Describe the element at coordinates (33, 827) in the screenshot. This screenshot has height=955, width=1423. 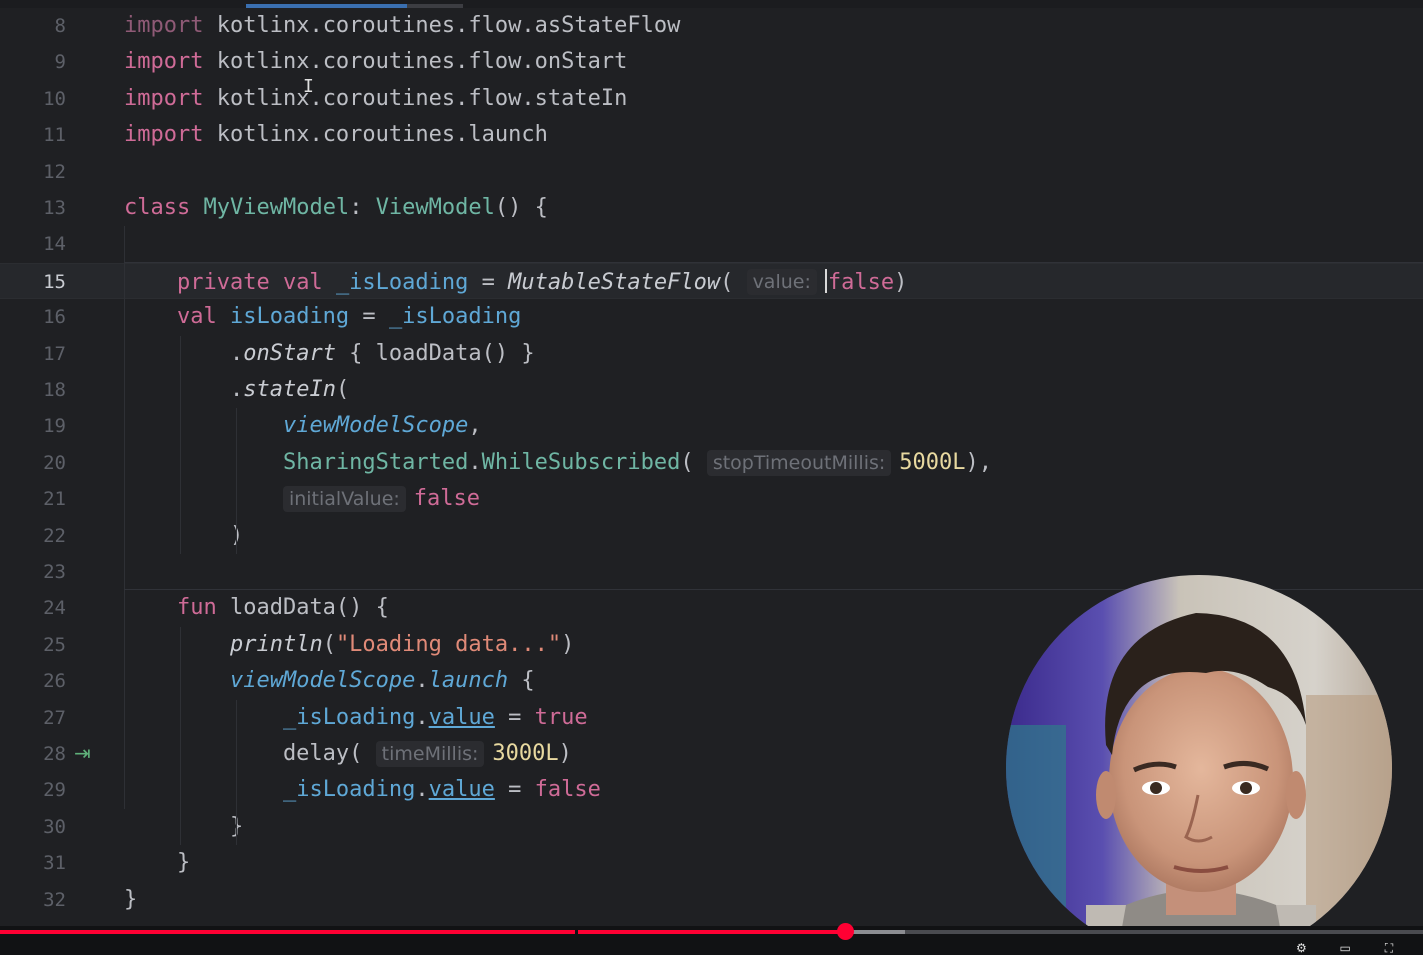
I see `line-number: 30` at that location.